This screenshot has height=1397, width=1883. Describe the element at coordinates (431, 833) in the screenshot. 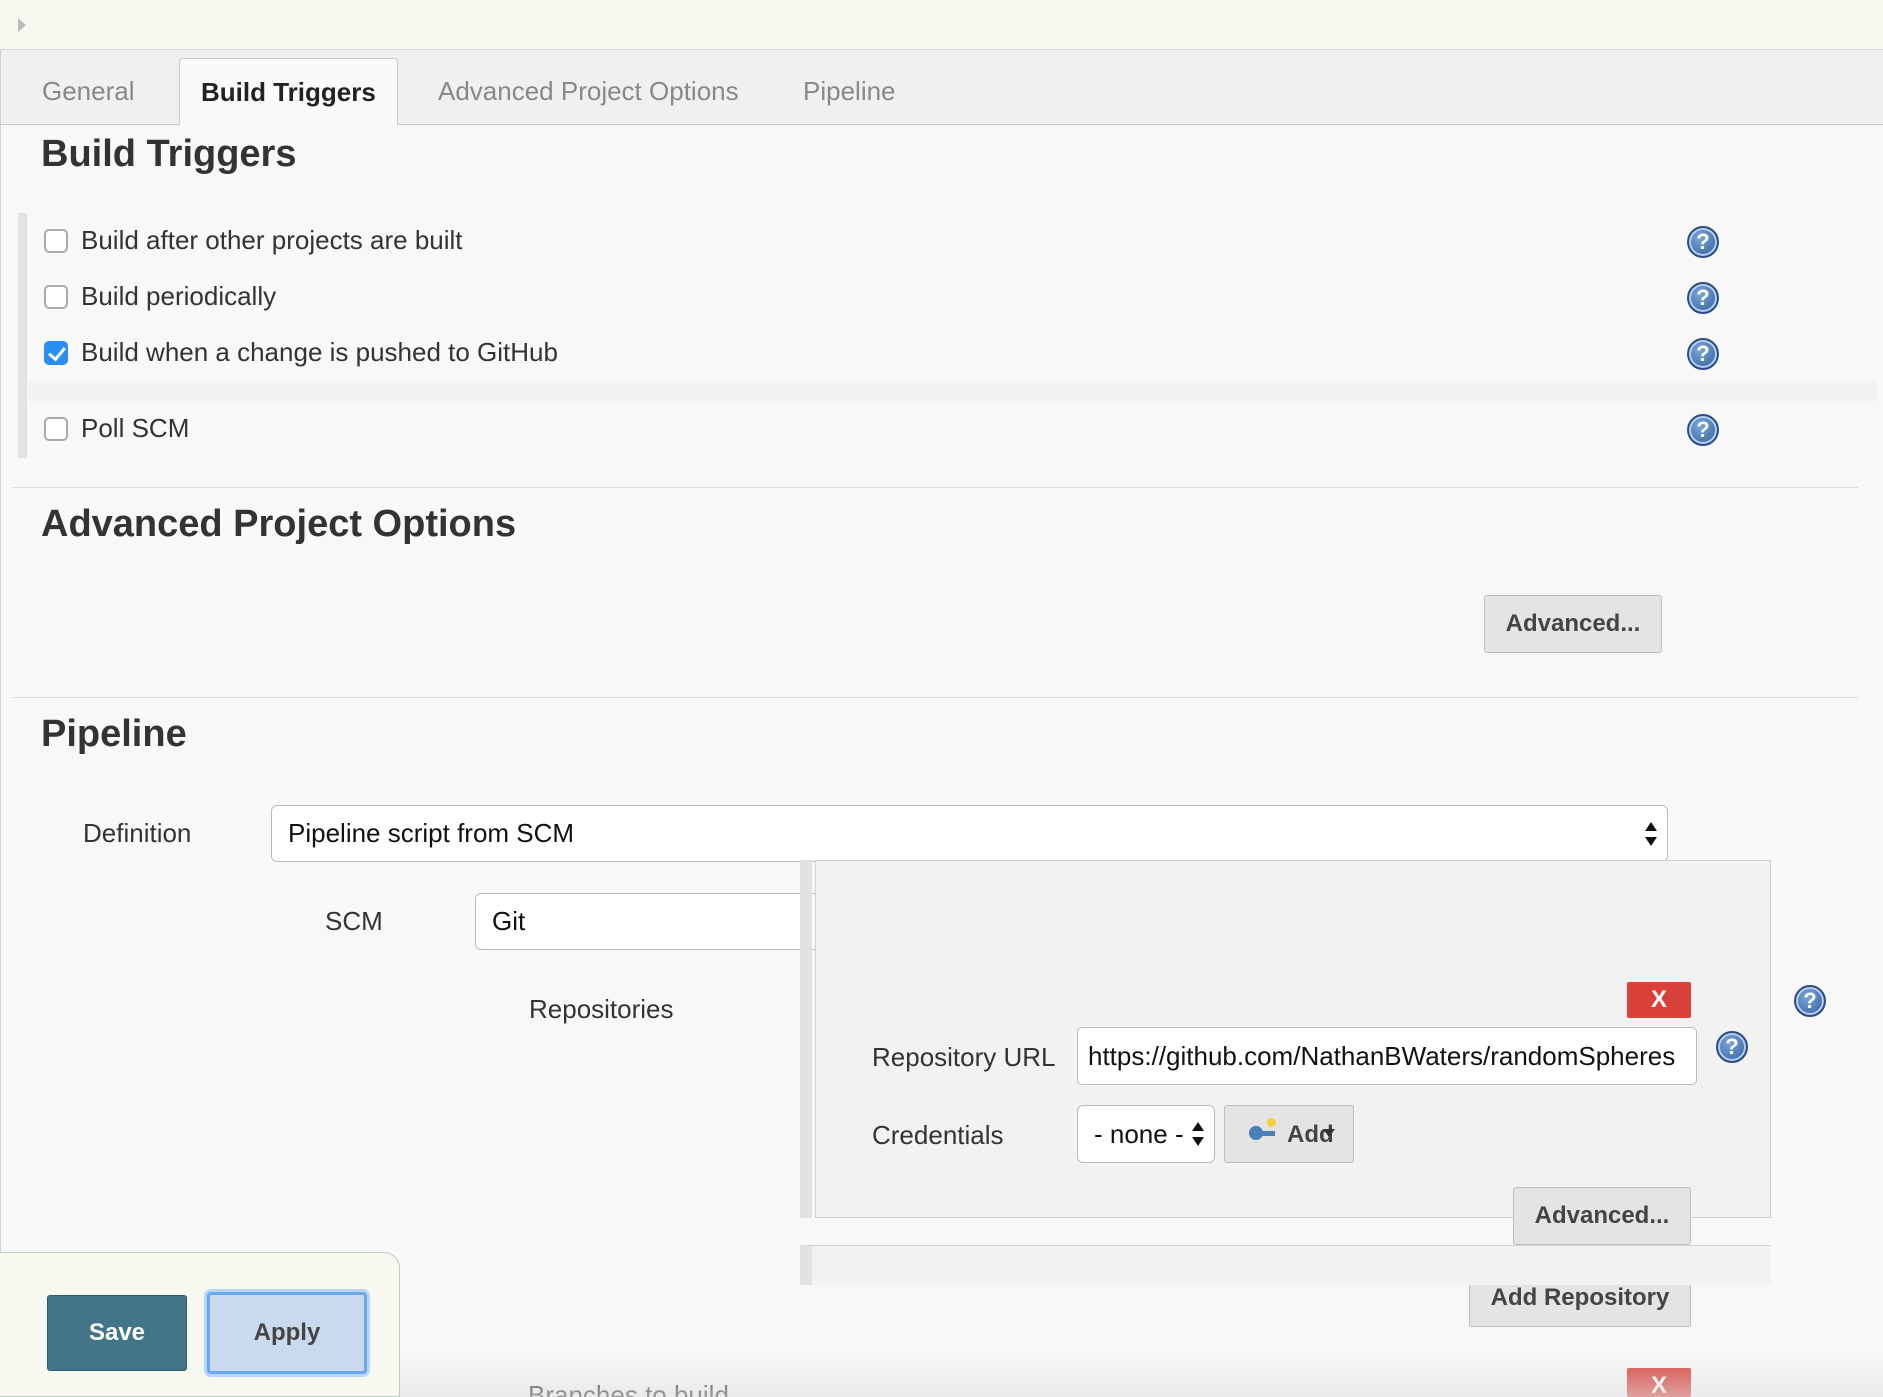

I see `definition-select-value: Pipeline script from SCM` at that location.